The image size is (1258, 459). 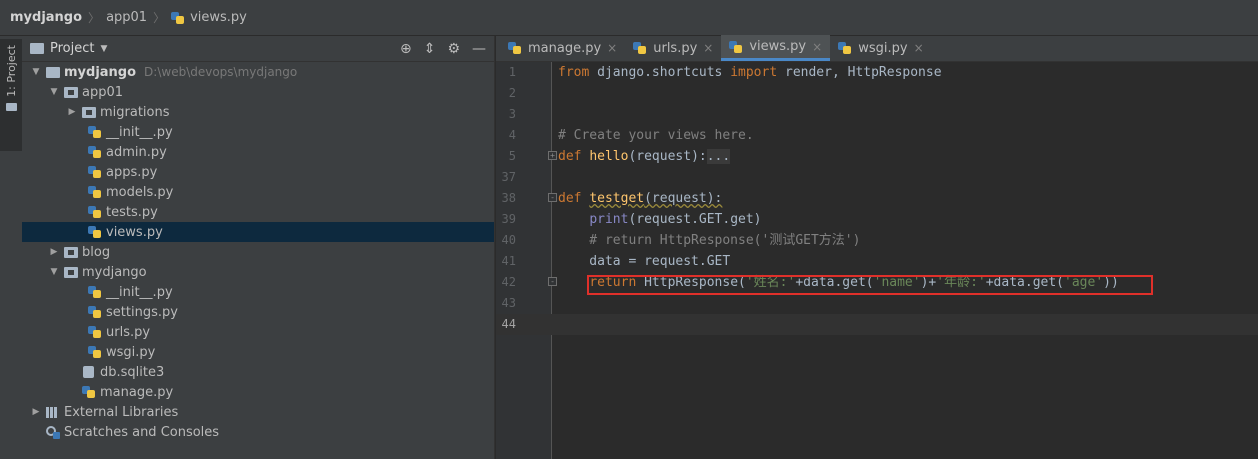 I want to click on code-line: 40 # return HttpResponse('测试GET方法'), so click(x=877, y=240).